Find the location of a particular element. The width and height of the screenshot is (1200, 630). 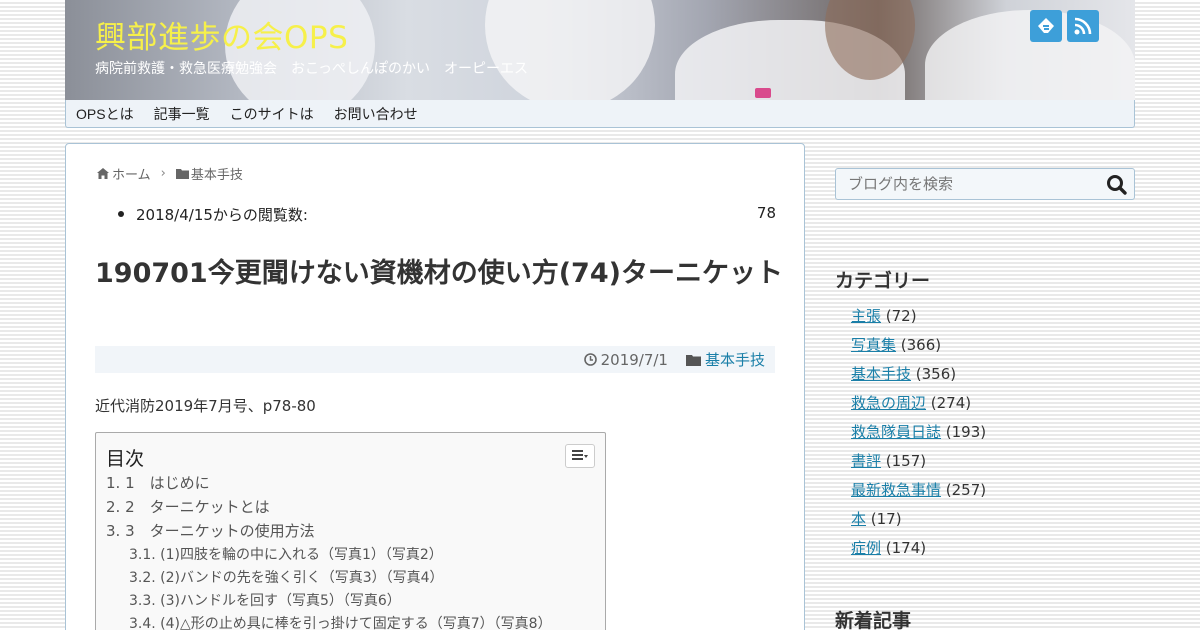

category-link: 主張 is located at coordinates (866, 316).